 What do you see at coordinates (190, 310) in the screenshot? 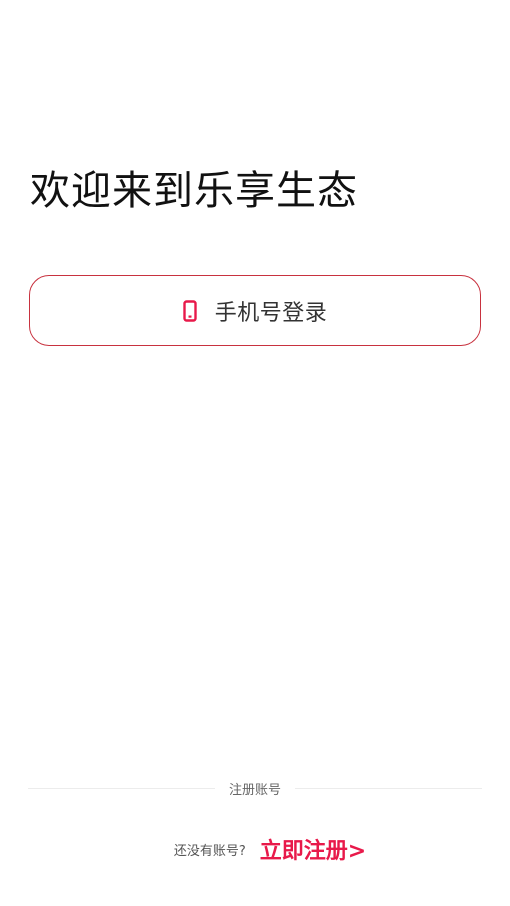
I see `mobile-phone-icon` at bounding box center [190, 310].